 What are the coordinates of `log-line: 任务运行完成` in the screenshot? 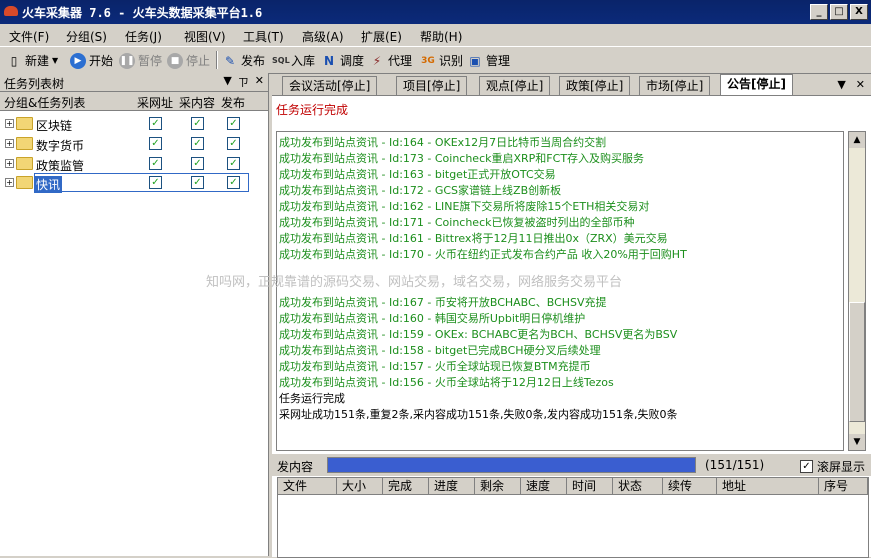 It's located at (312, 398).